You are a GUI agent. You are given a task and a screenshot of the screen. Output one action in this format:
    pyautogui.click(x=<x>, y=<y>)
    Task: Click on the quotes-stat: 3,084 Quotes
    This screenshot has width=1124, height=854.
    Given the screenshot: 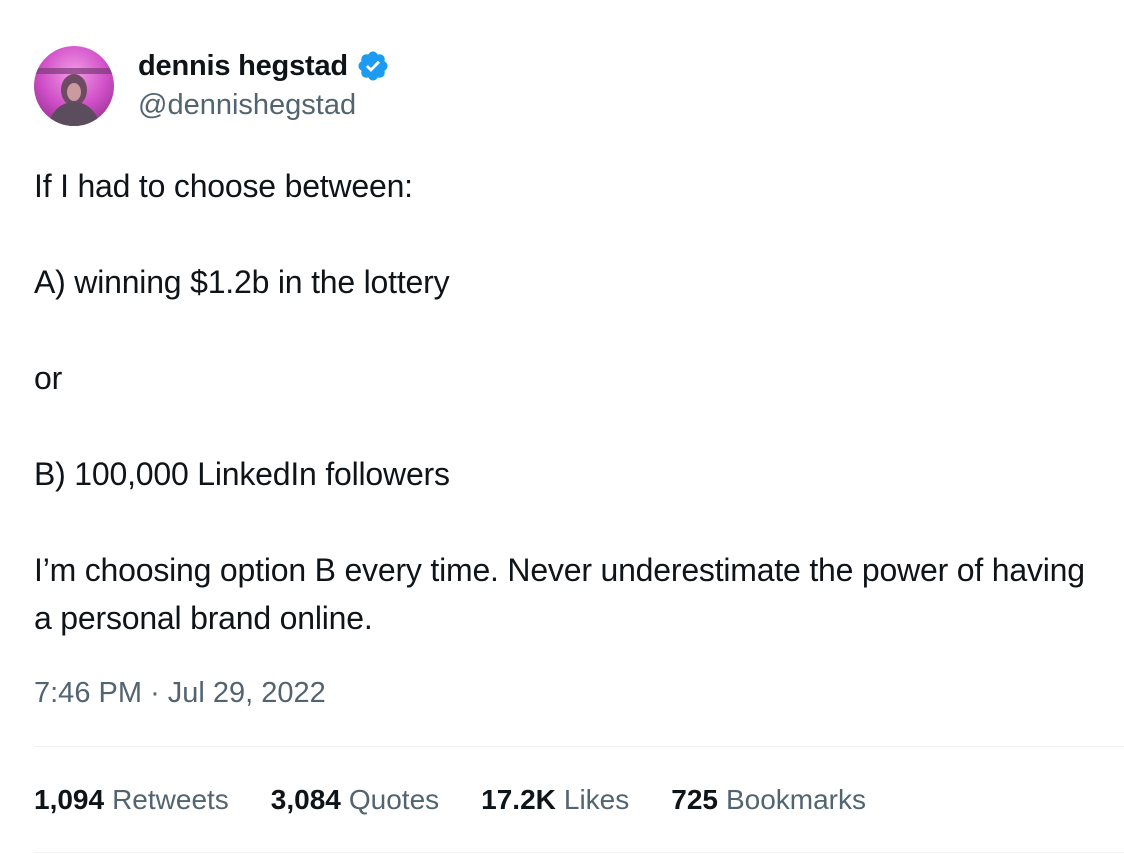 What is the action you would take?
    pyautogui.click(x=355, y=800)
    